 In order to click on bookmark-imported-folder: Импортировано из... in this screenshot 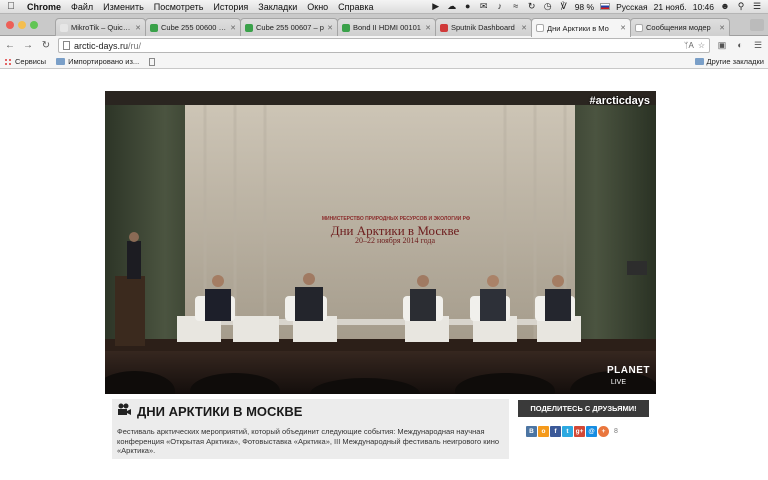, I will do `click(97, 61)`.